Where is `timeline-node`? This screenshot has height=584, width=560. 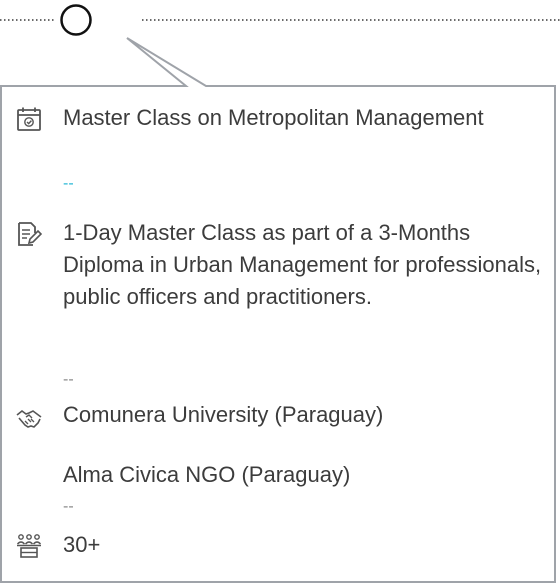
timeline-node is located at coordinates (76, 20).